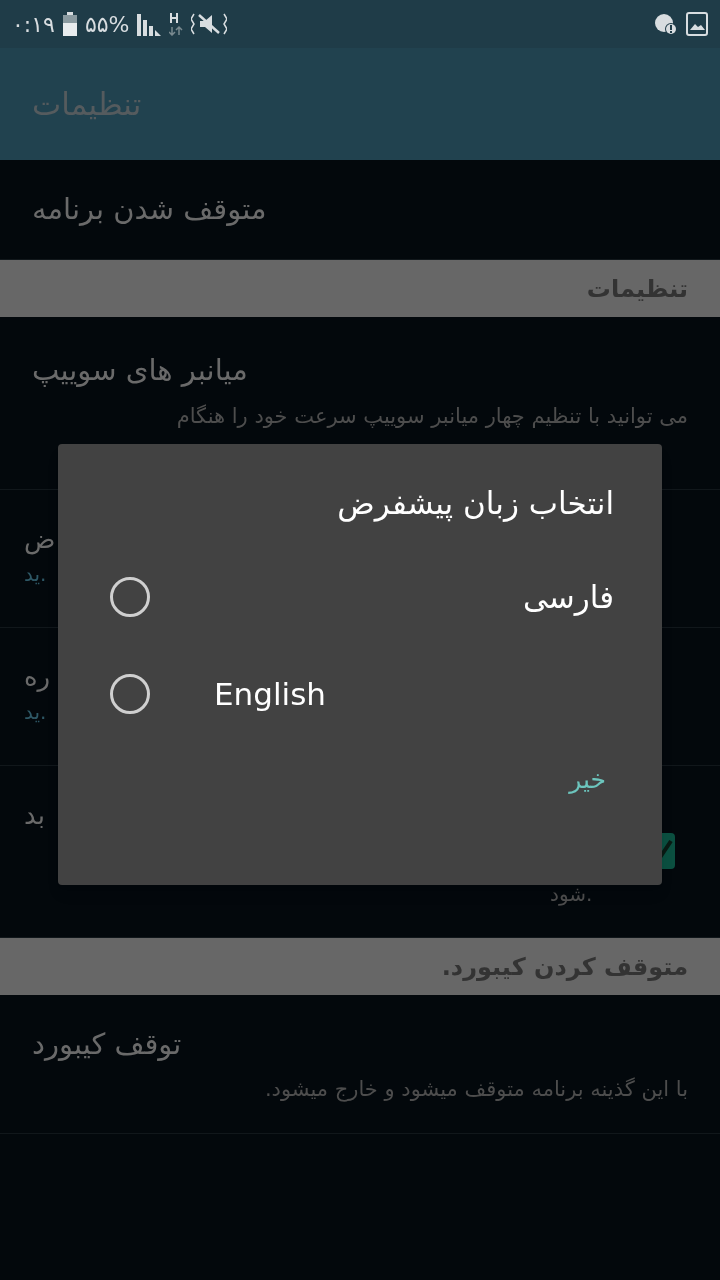  Describe the element at coordinates (33, 24) in the screenshot. I see `clock: ۰:۱۹` at that location.